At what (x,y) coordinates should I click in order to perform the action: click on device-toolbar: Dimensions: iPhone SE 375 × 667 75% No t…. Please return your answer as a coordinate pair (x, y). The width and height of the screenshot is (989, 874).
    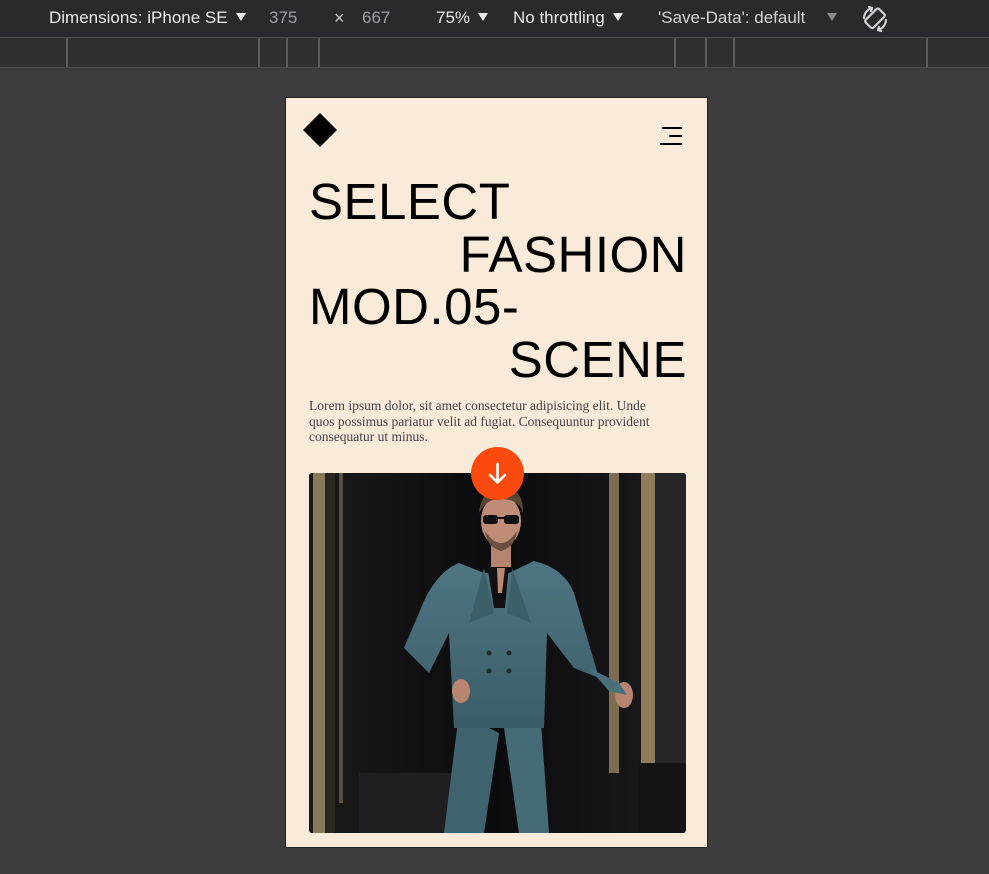
    Looking at the image, I should click on (494, 19).